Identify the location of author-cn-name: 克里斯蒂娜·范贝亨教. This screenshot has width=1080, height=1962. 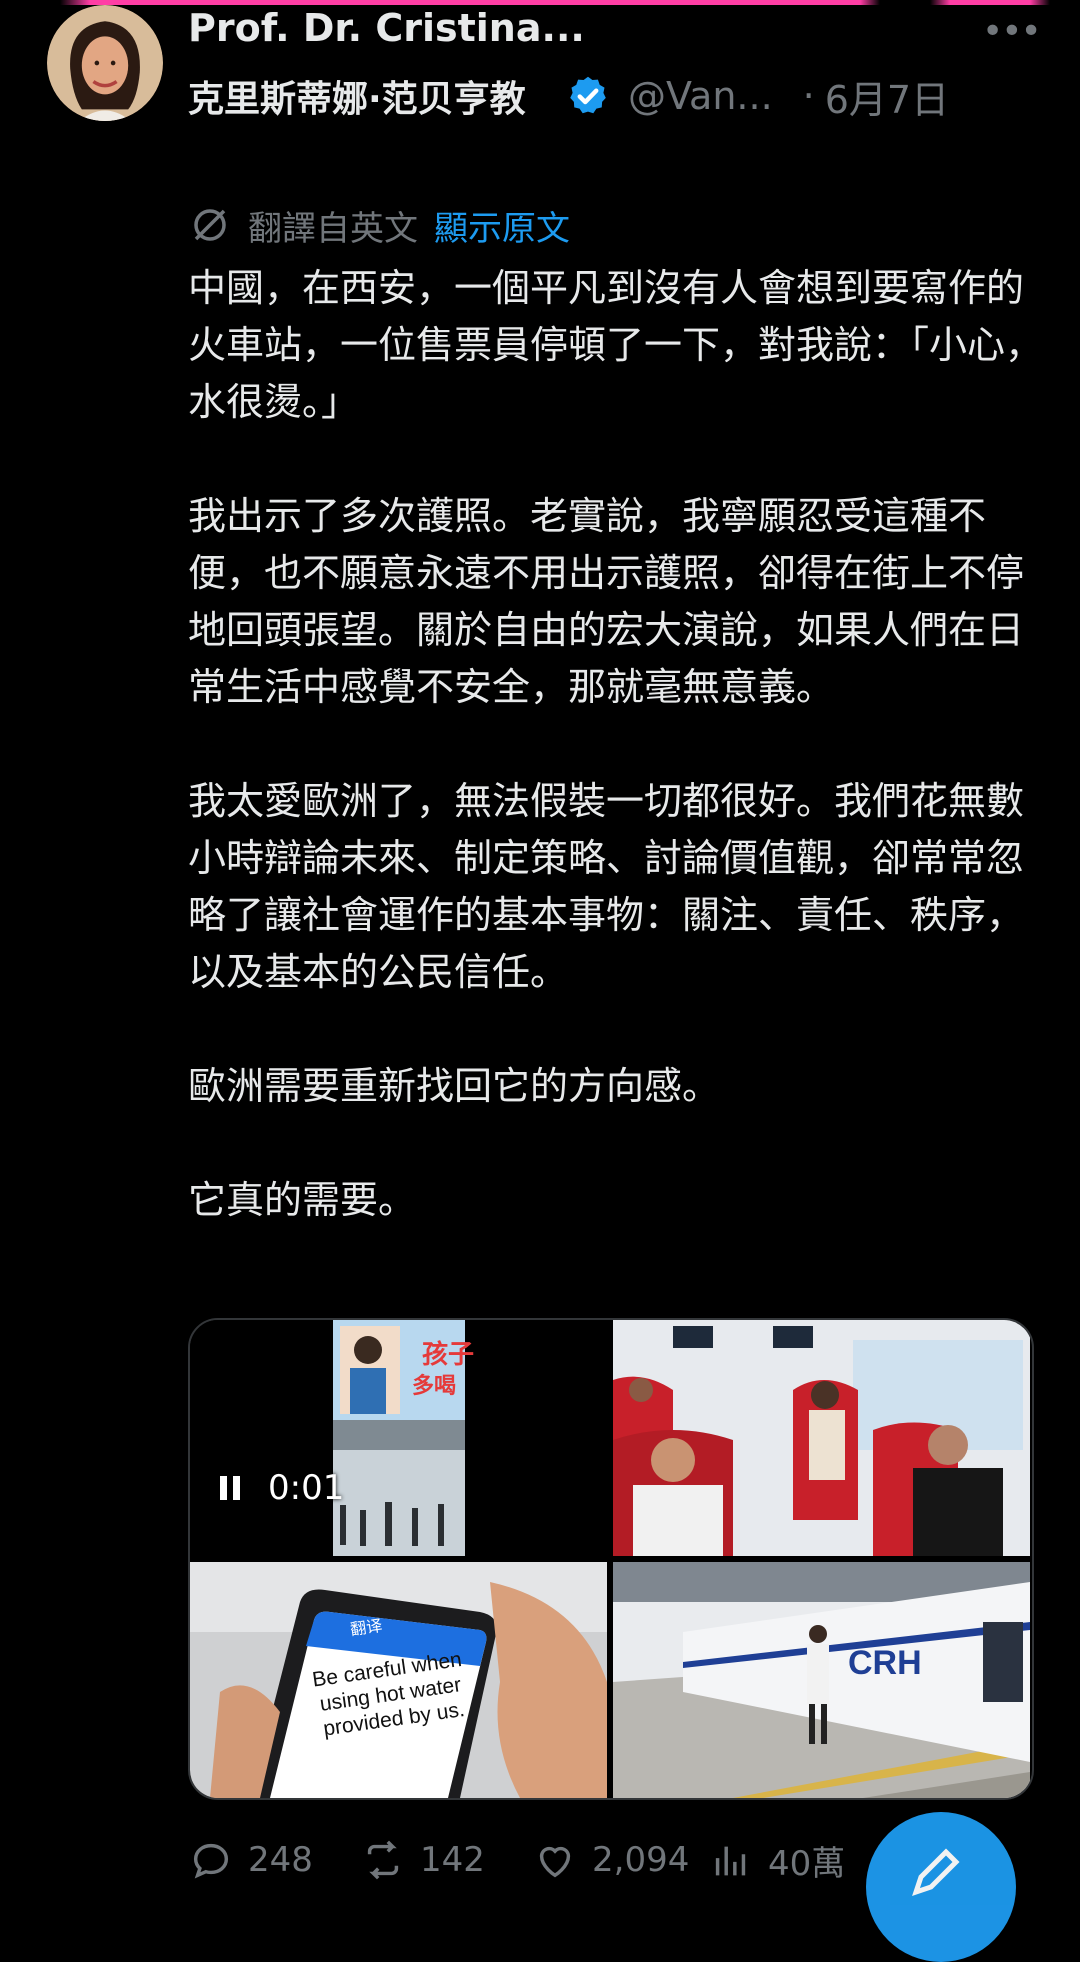
(373, 96).